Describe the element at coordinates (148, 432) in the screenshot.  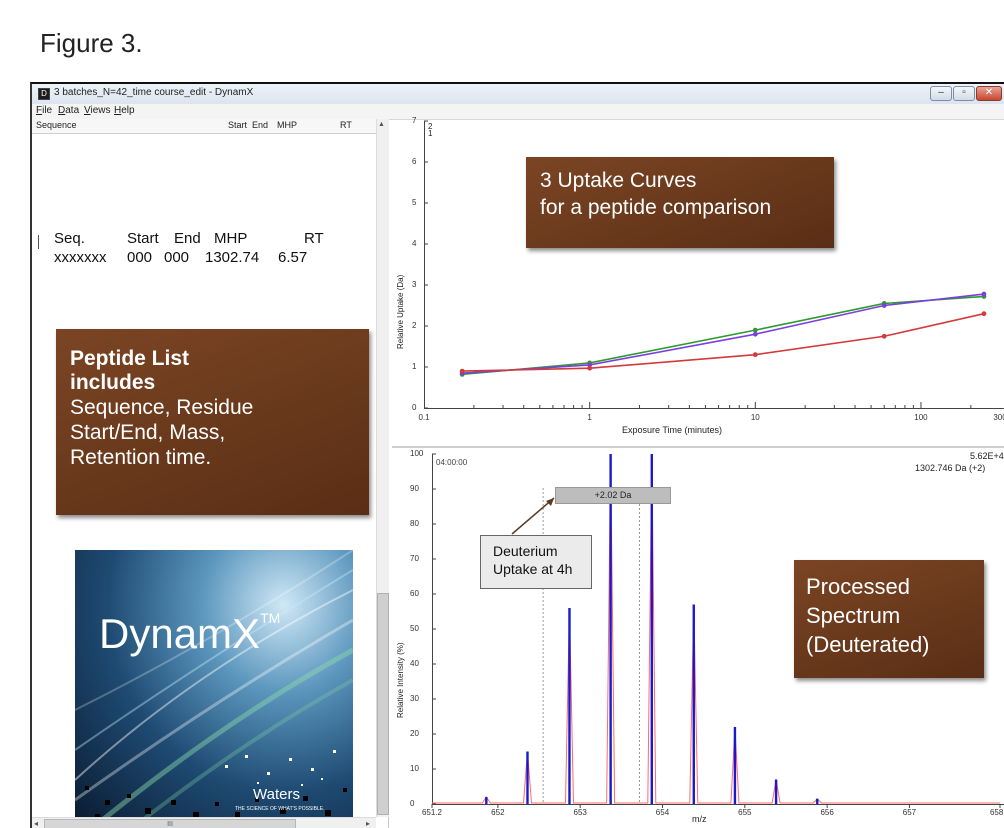
I see `peptide-list-body-2: Start/End, Mass,` at that location.